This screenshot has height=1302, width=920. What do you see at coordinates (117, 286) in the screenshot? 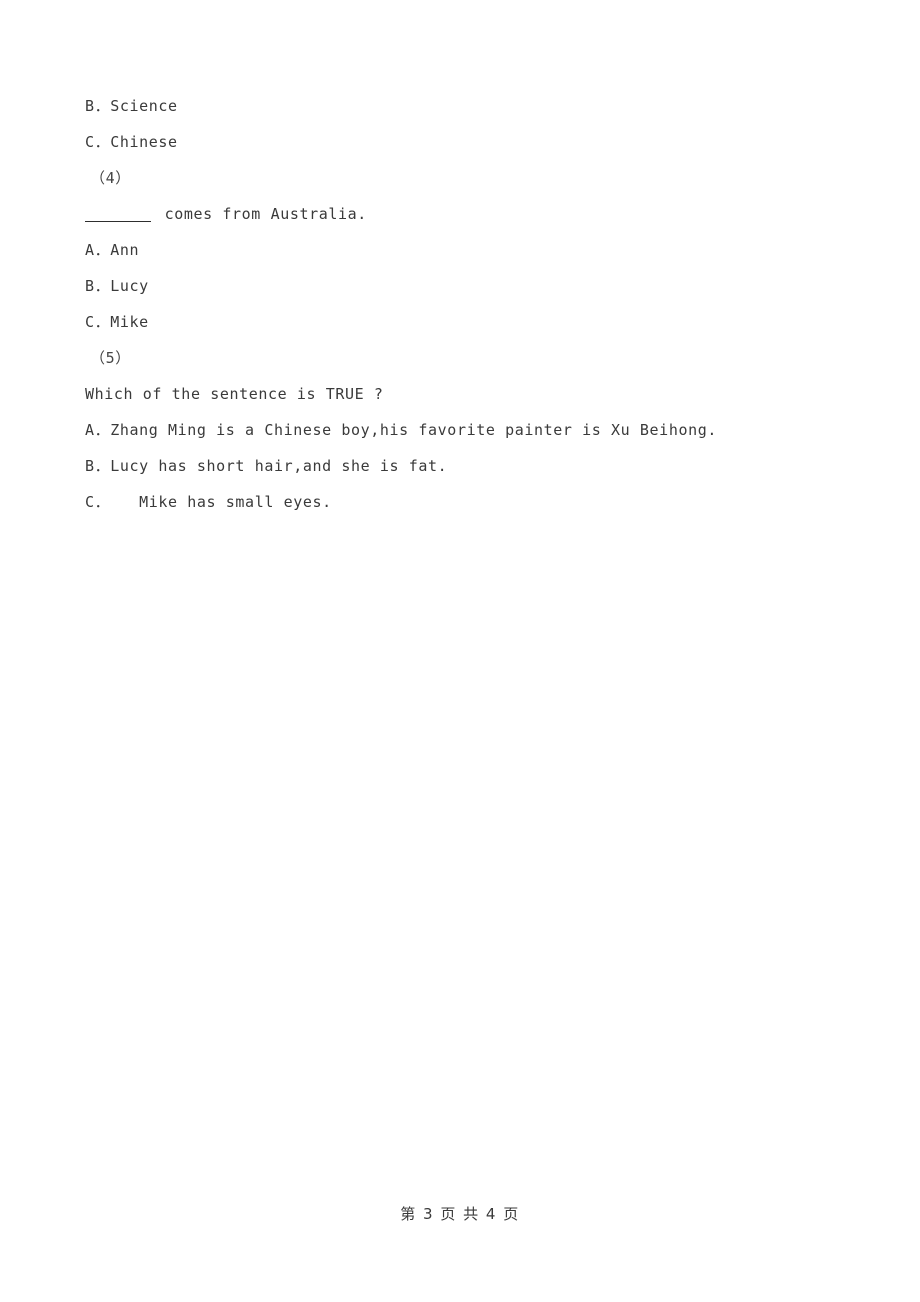
I see `q4-option-b-text: B．Lucy` at bounding box center [117, 286].